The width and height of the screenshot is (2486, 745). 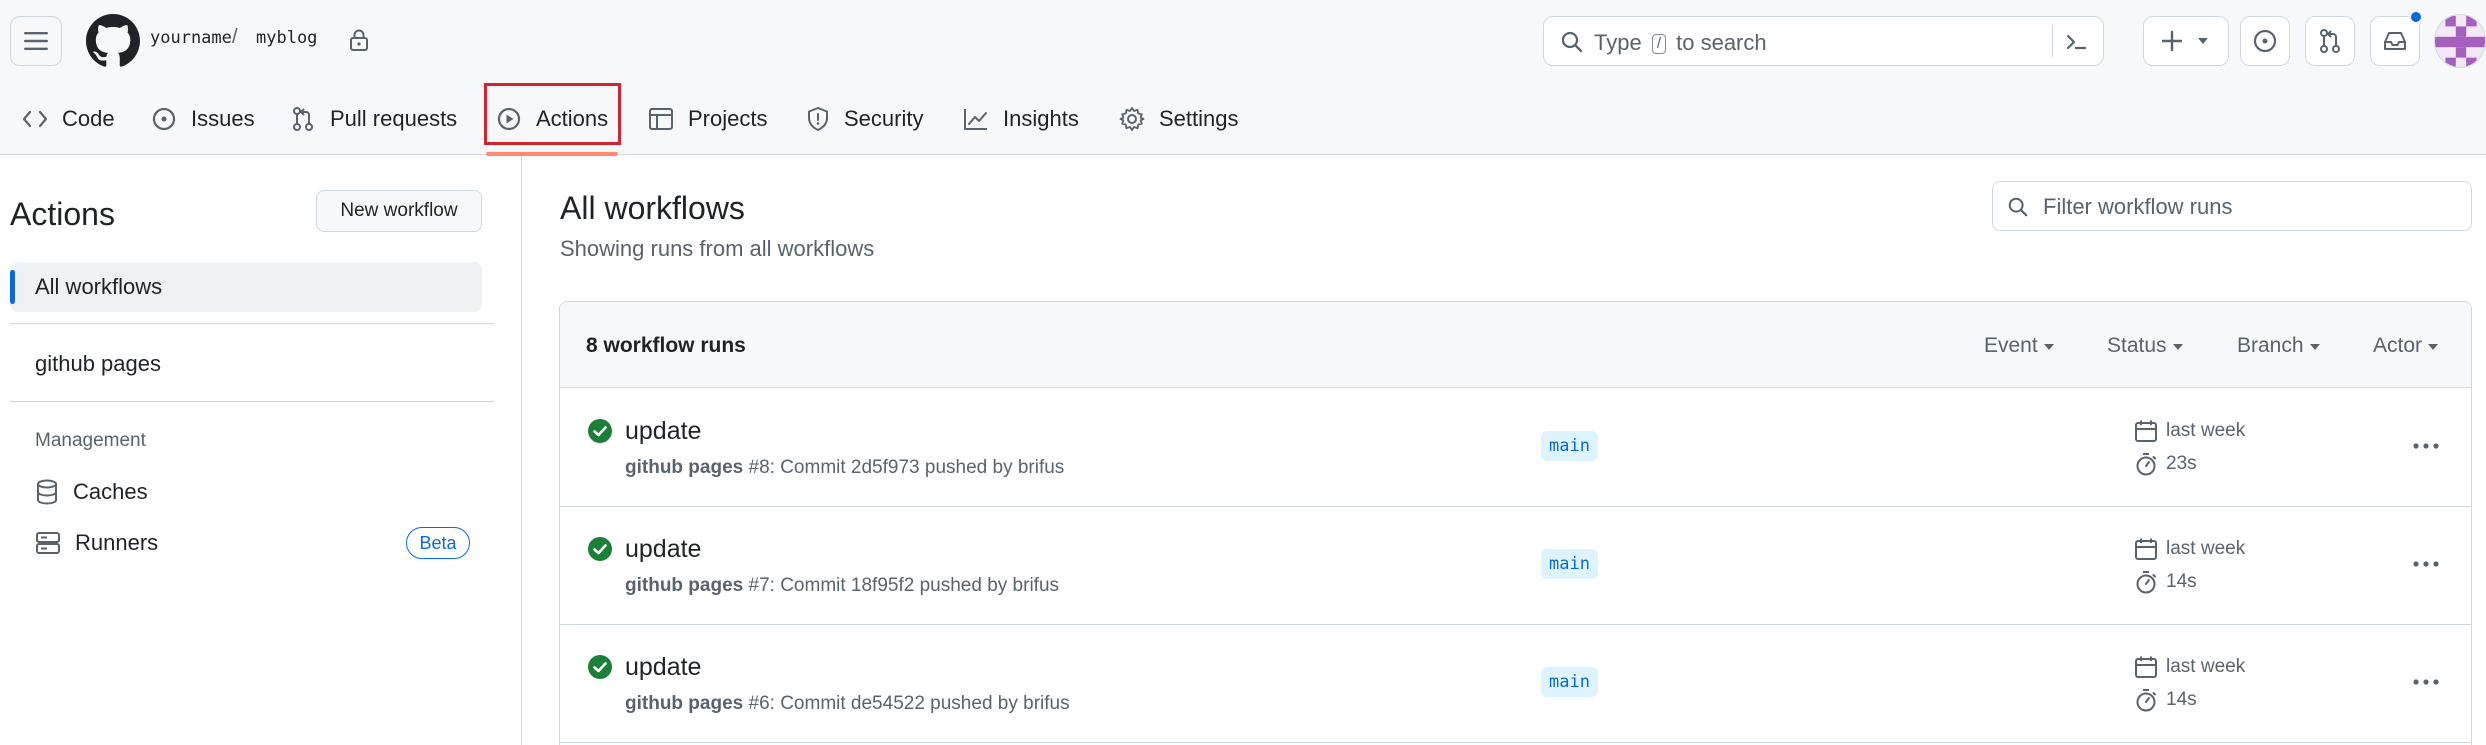 I want to click on search-shortcut-key: /, so click(x=1658, y=44).